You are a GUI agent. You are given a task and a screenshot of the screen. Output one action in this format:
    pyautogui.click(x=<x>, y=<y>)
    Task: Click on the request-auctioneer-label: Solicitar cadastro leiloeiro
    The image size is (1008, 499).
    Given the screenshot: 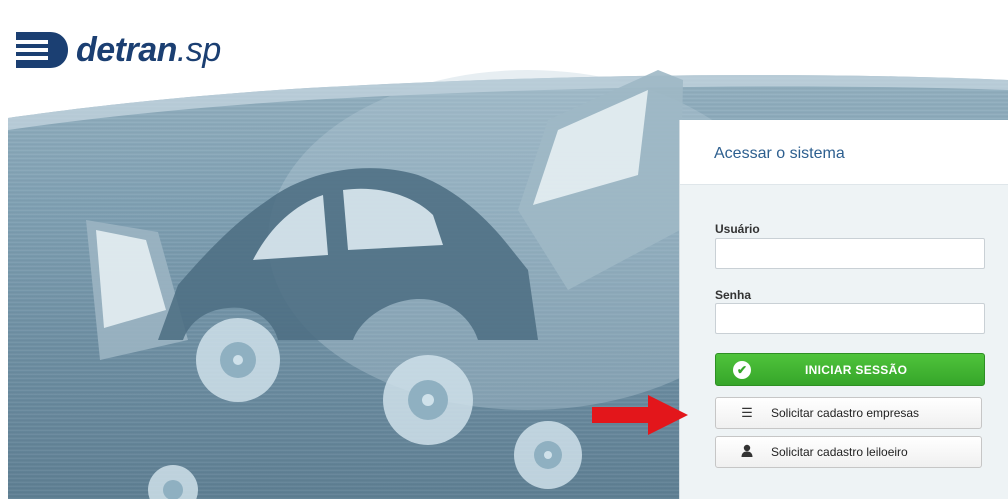 What is the action you would take?
    pyautogui.click(x=839, y=452)
    